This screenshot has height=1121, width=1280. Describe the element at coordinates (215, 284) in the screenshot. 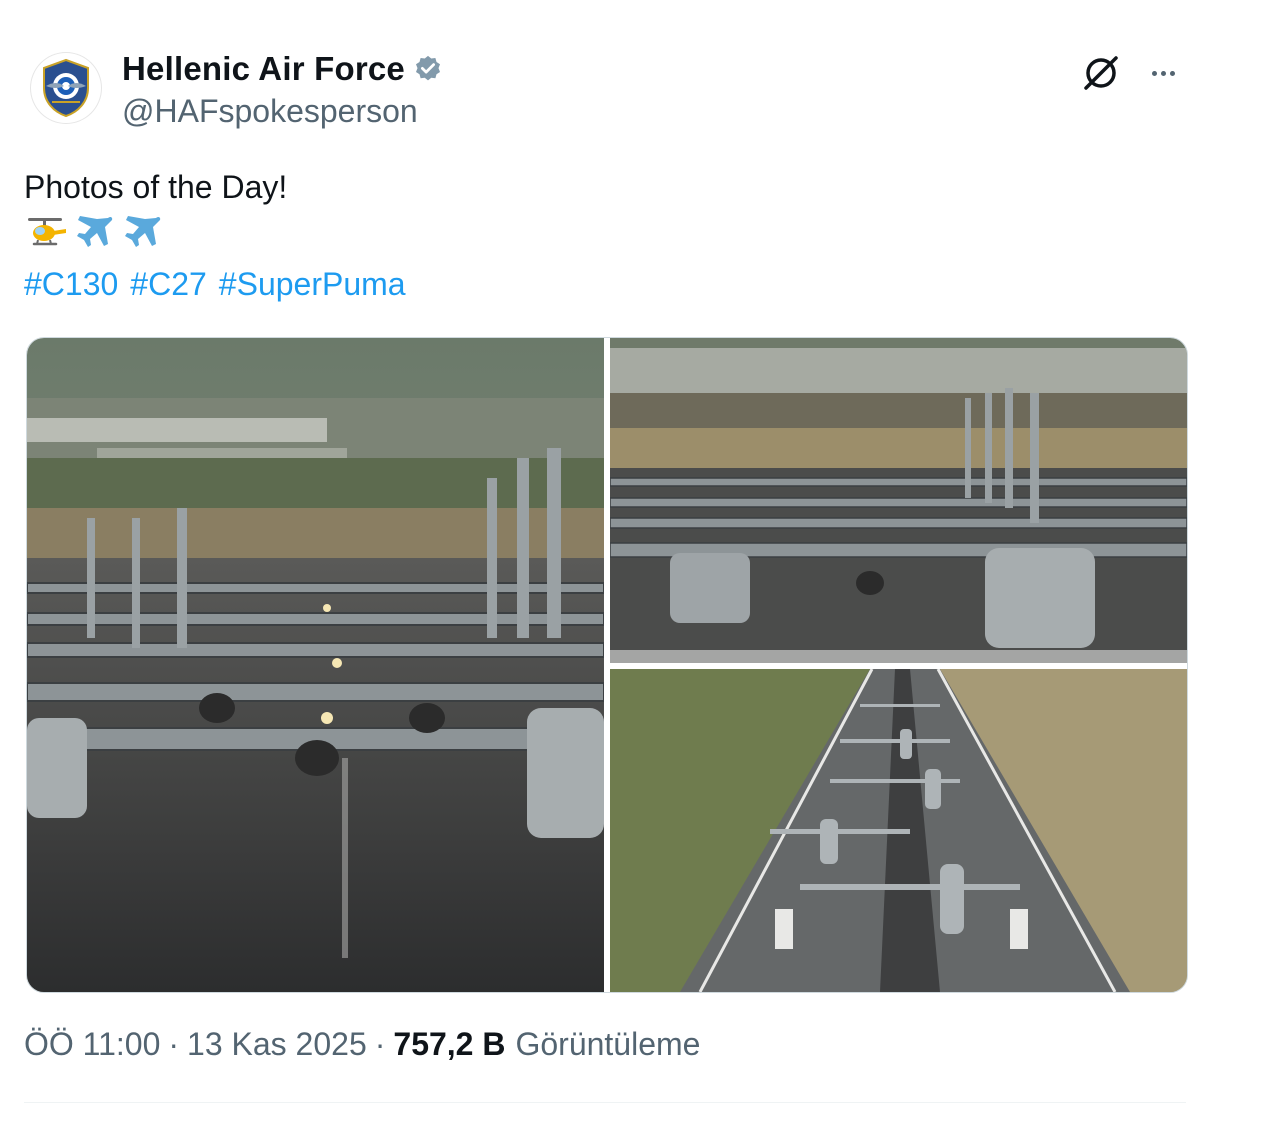

I see `hashtag-list: #C130 #C27 #SuperPuma` at that location.